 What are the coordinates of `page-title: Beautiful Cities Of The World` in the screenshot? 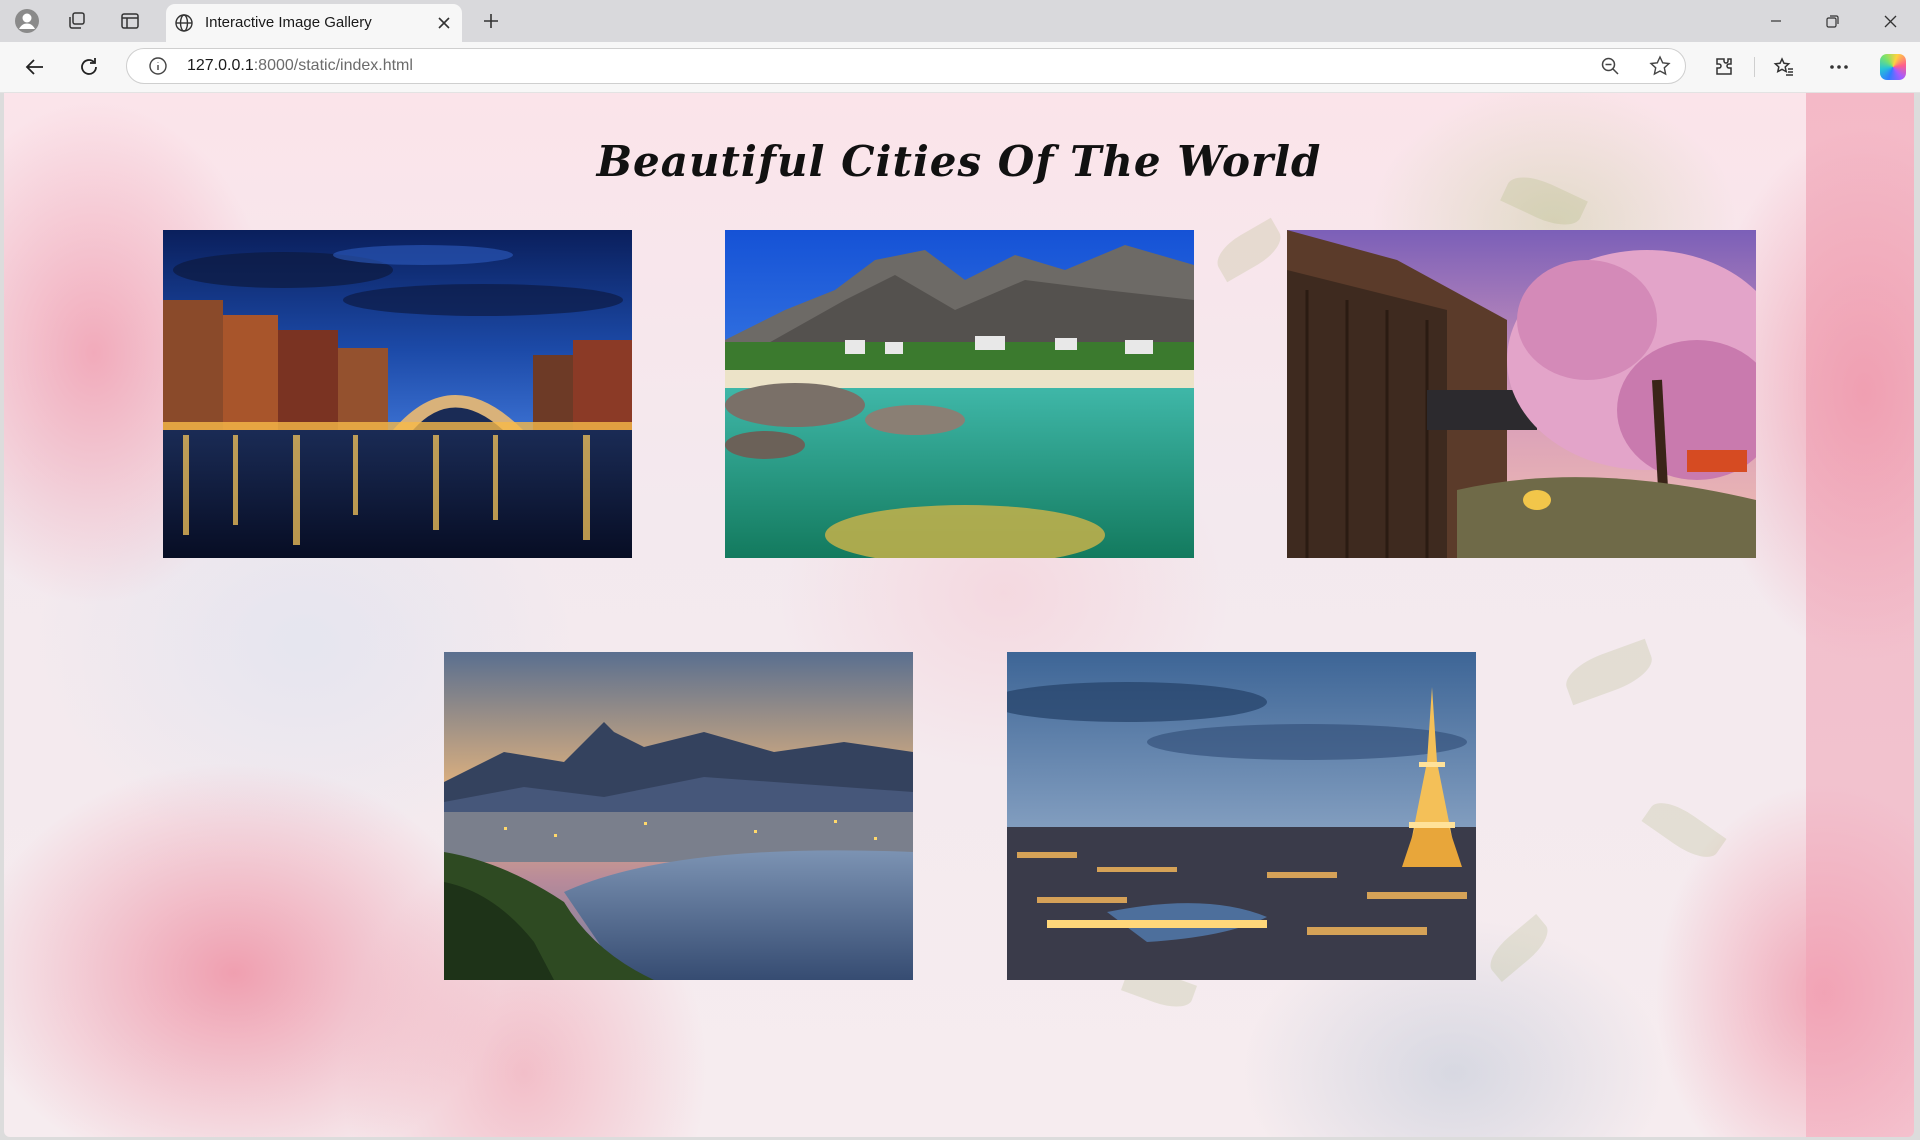 It's located at (959, 162).